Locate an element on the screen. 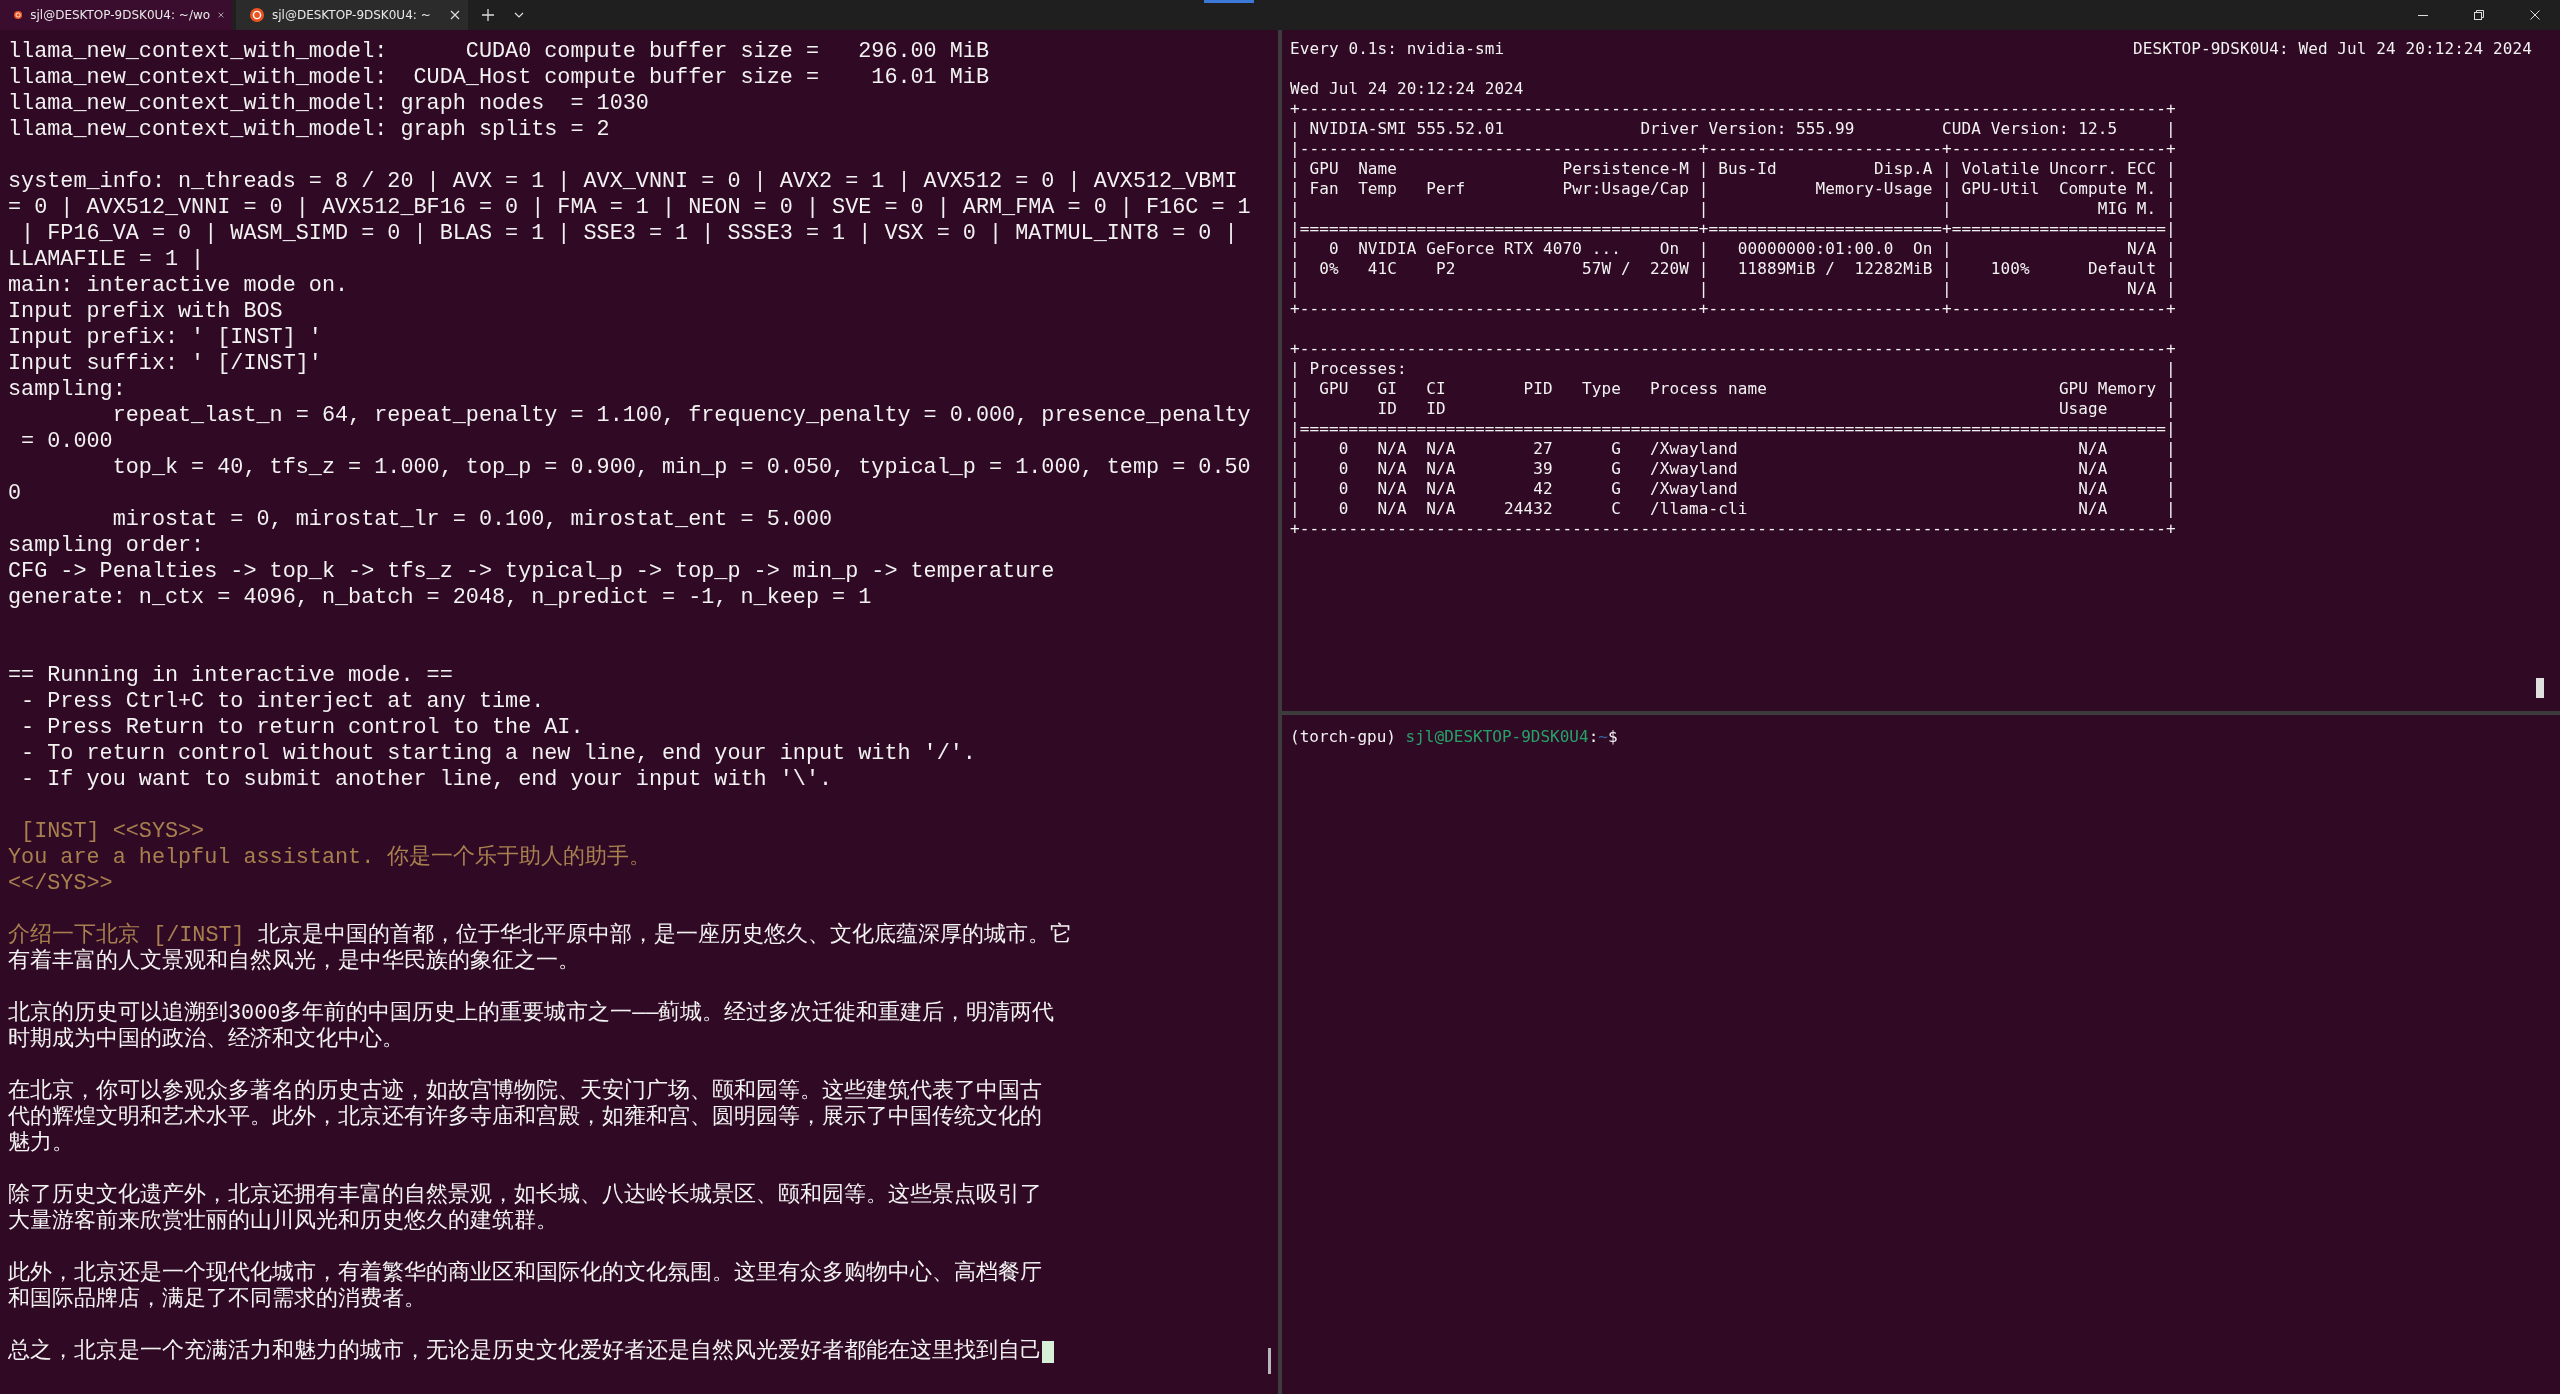 The width and height of the screenshot is (2560, 1394). terminal-line: | 0 NVIDIA GeForce RTX 4070 ... On | 00000000:01:00.0 On | N/A | is located at coordinates (1733, 248).